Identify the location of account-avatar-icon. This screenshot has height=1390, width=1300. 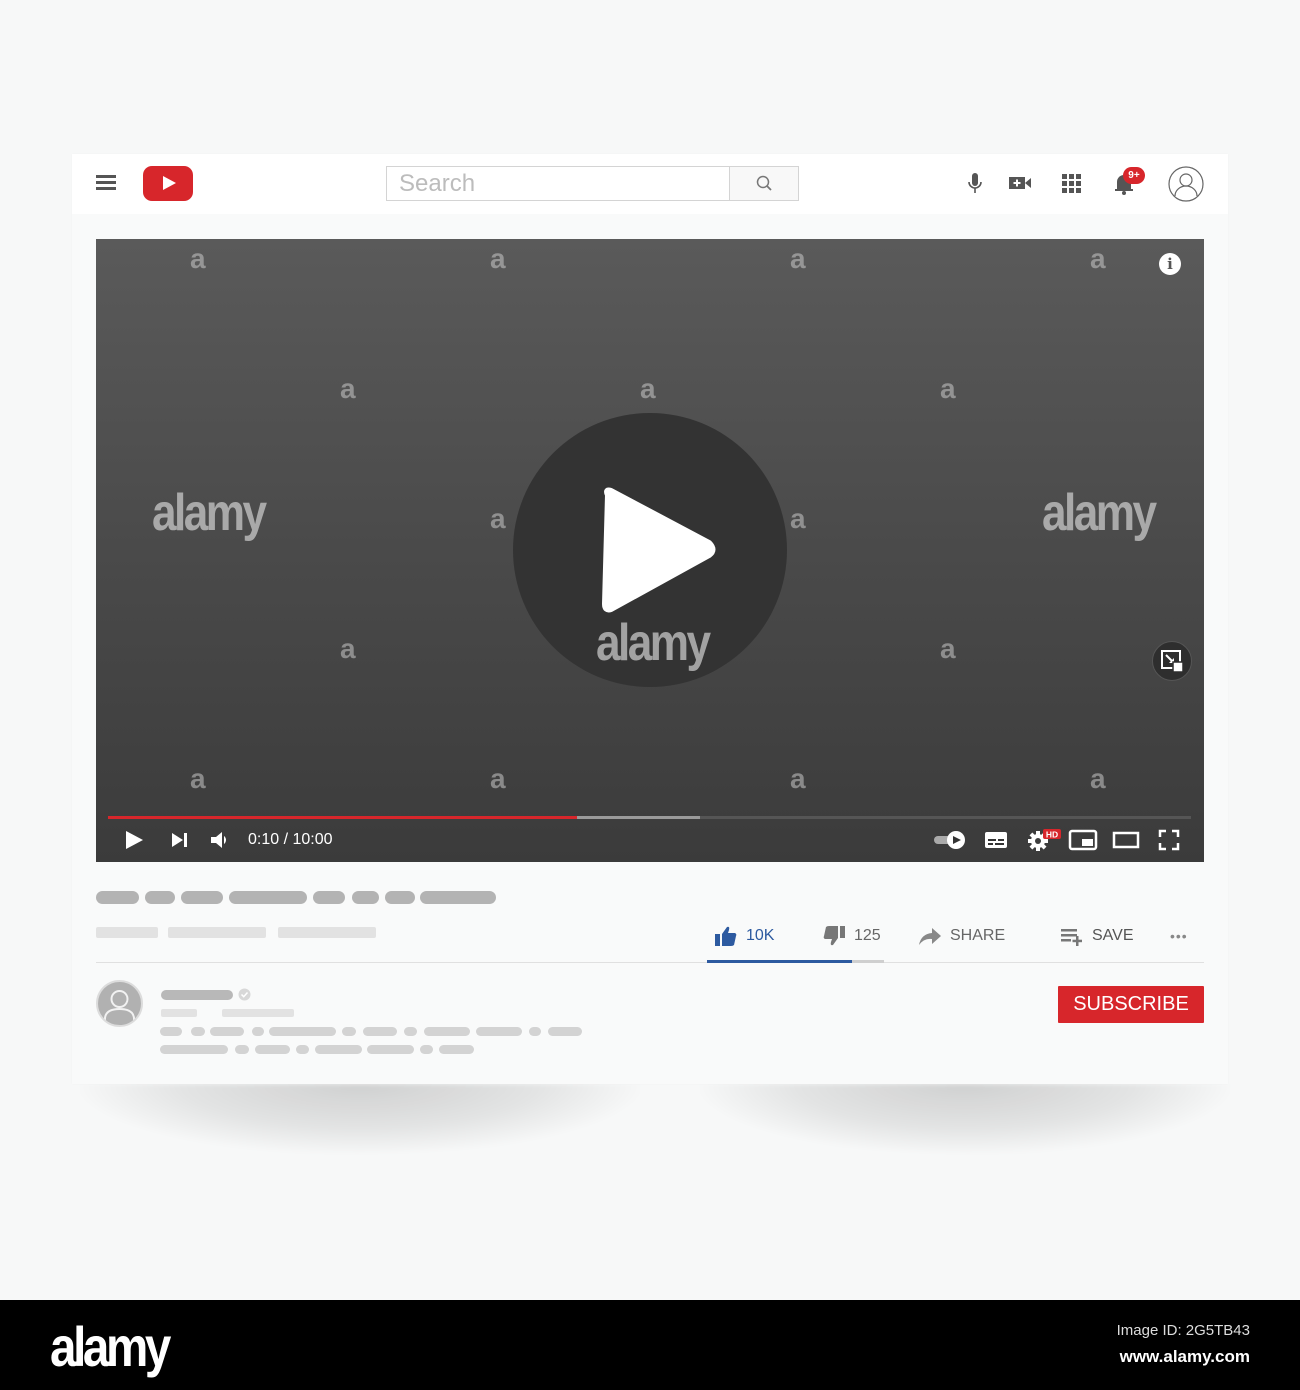
(1186, 184).